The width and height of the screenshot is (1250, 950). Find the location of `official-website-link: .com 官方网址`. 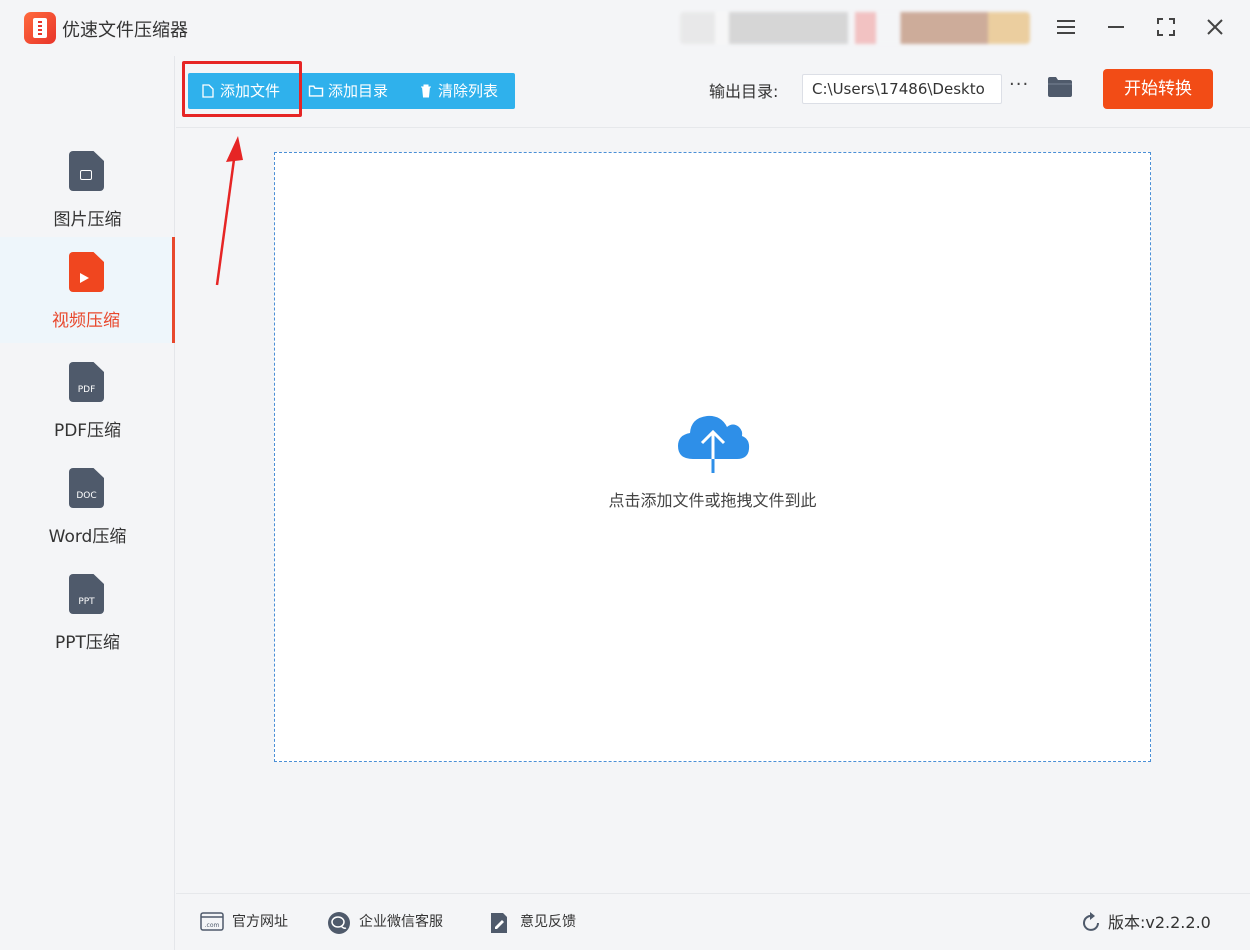

official-website-link: .com 官方网址 is located at coordinates (244, 922).